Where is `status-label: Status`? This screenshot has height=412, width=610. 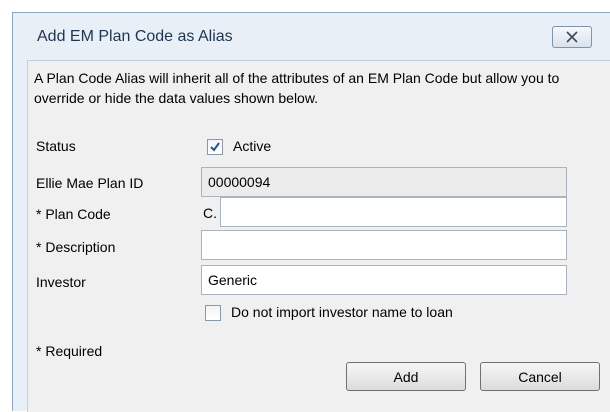
status-label: Status is located at coordinates (56, 146).